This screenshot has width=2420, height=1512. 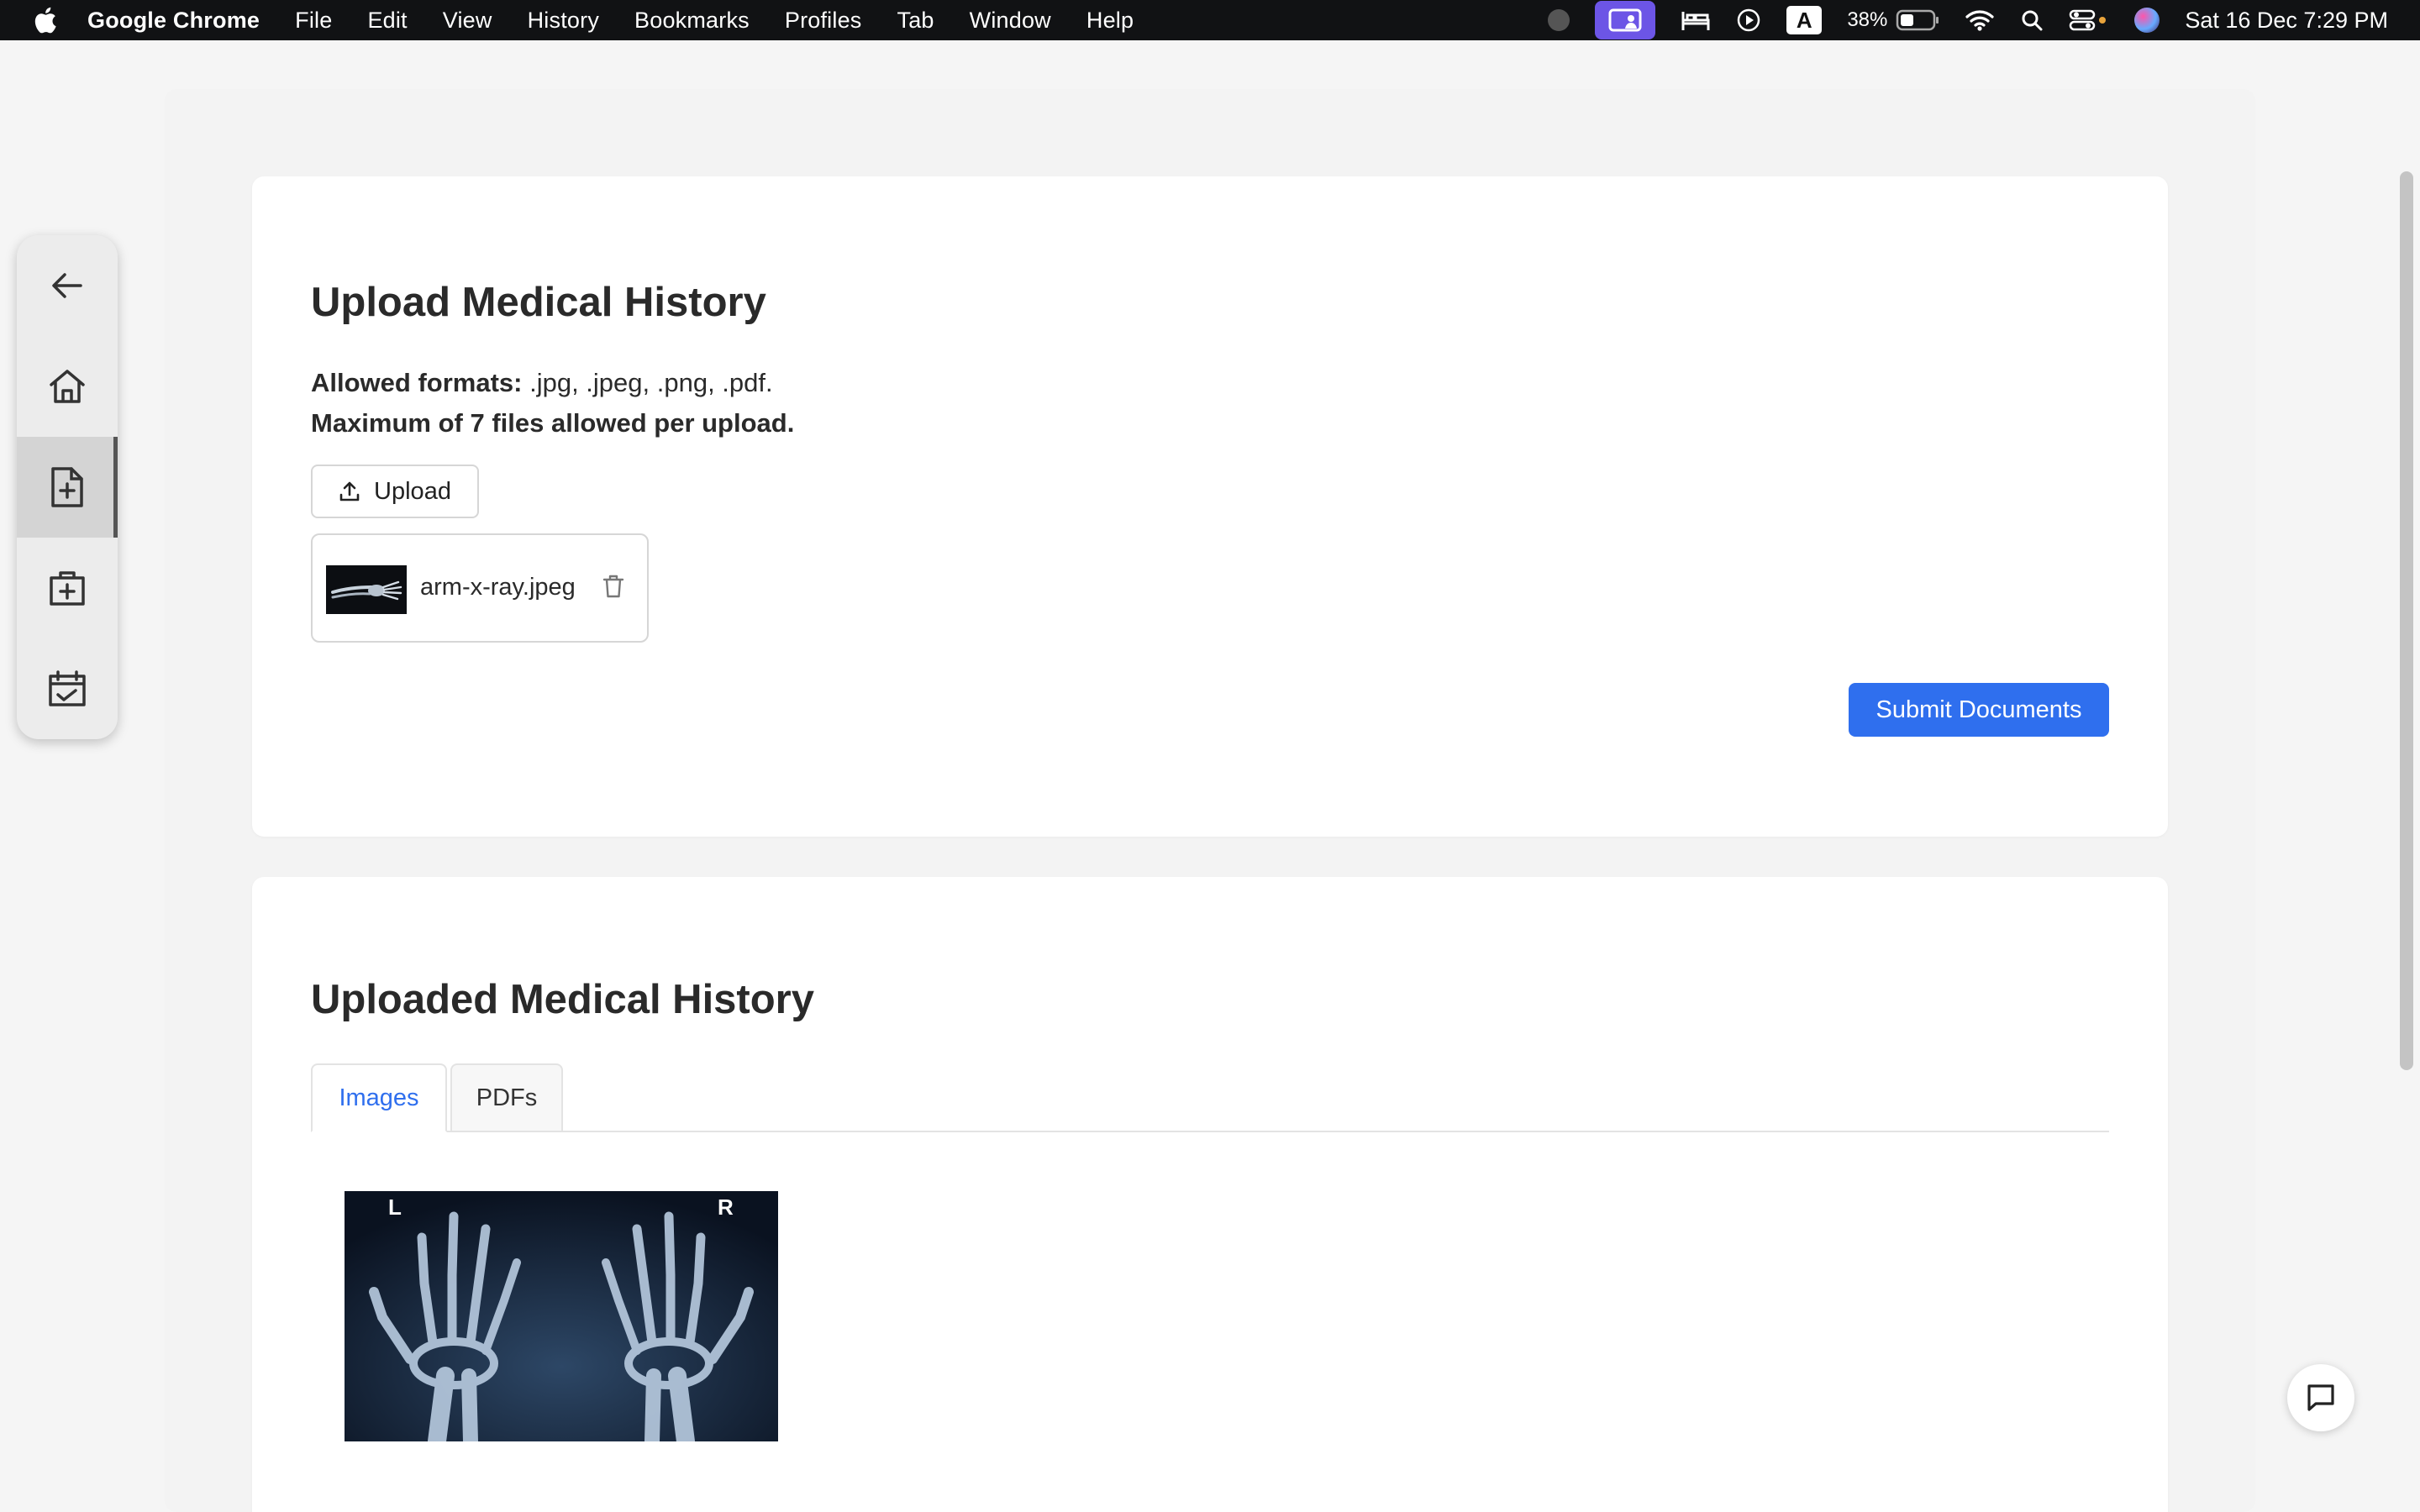 What do you see at coordinates (2032, 20) in the screenshot?
I see `search-icon` at bounding box center [2032, 20].